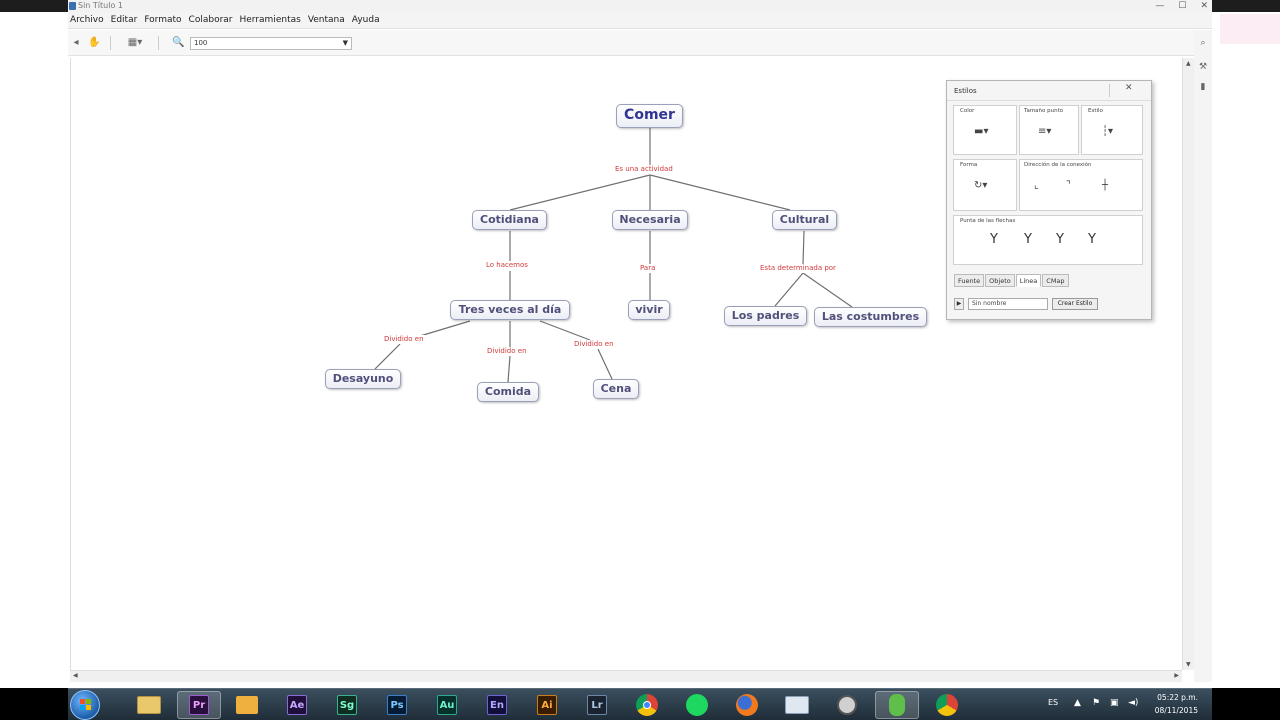 The image size is (1280, 720). What do you see at coordinates (1068, 185) in the screenshot?
I see `direction-right-icon: ⌝` at bounding box center [1068, 185].